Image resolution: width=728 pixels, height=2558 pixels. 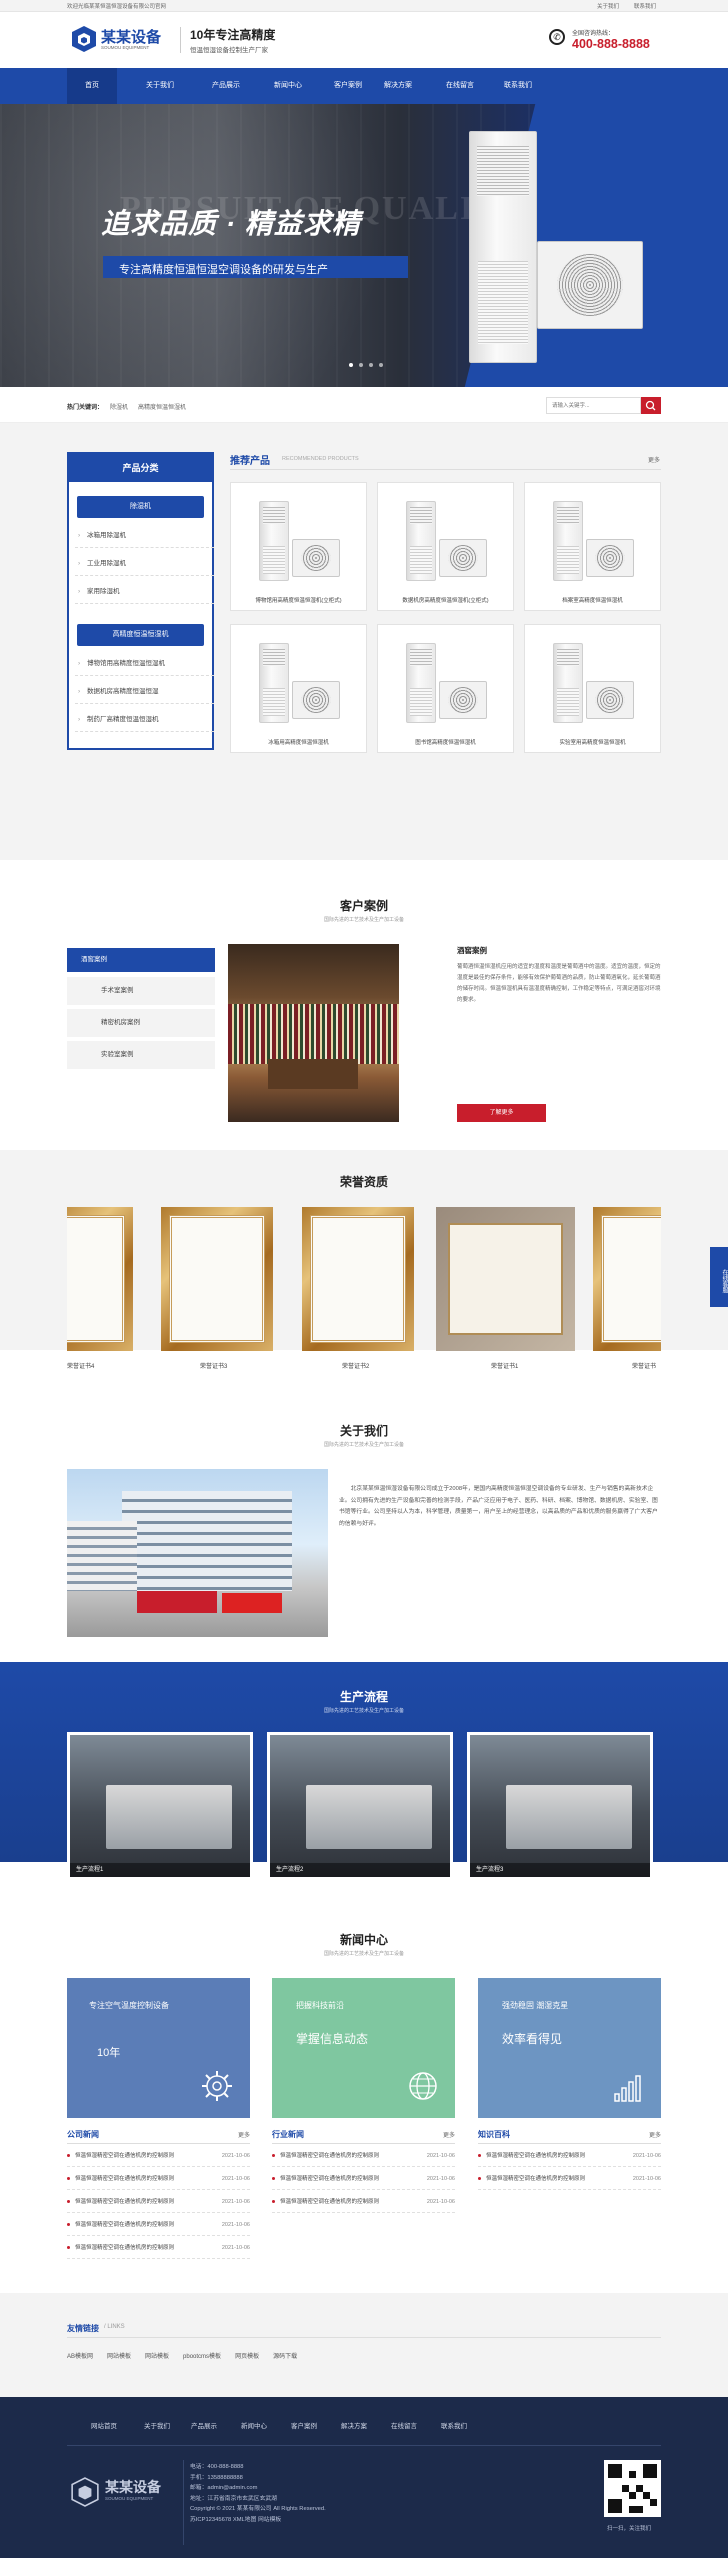 What do you see at coordinates (645, 6) in the screenshot?
I see `top-link-contact: 联系我们` at bounding box center [645, 6].